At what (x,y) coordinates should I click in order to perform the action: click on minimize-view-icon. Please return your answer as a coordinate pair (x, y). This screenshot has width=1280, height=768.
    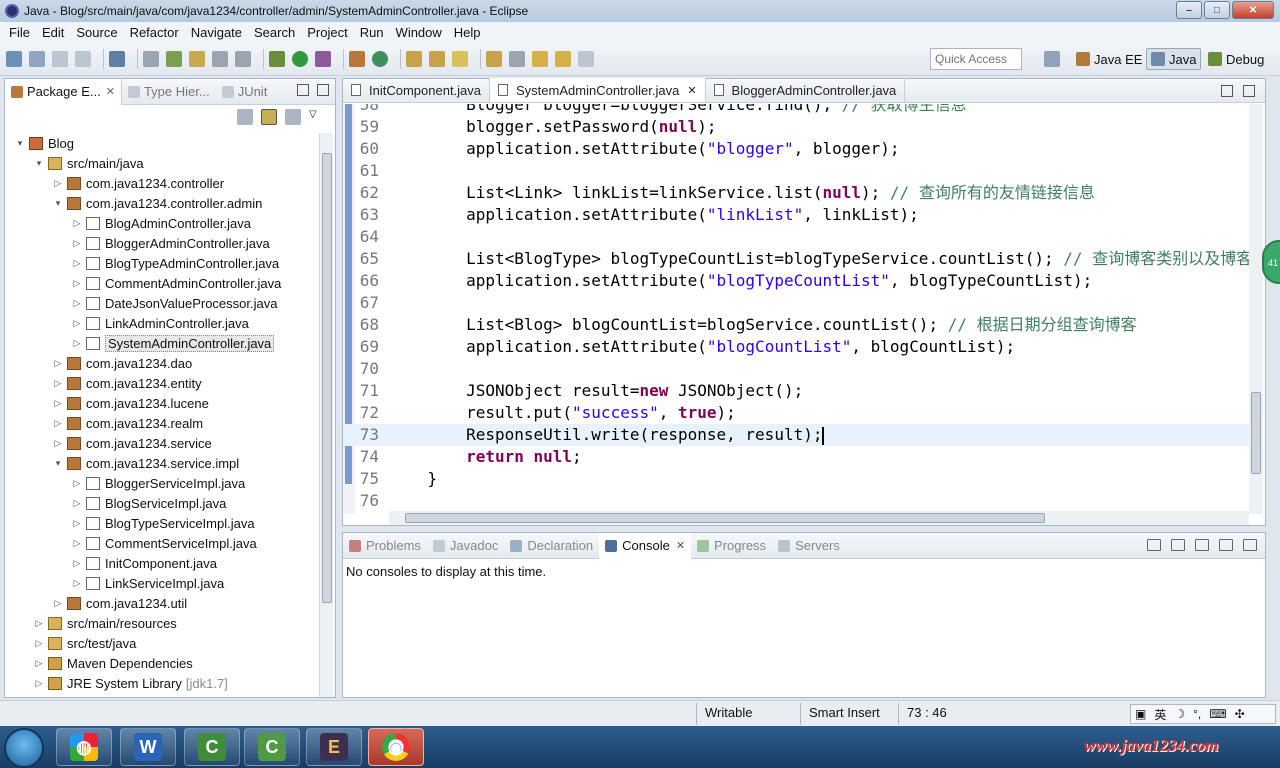
    Looking at the image, I should click on (303, 90).